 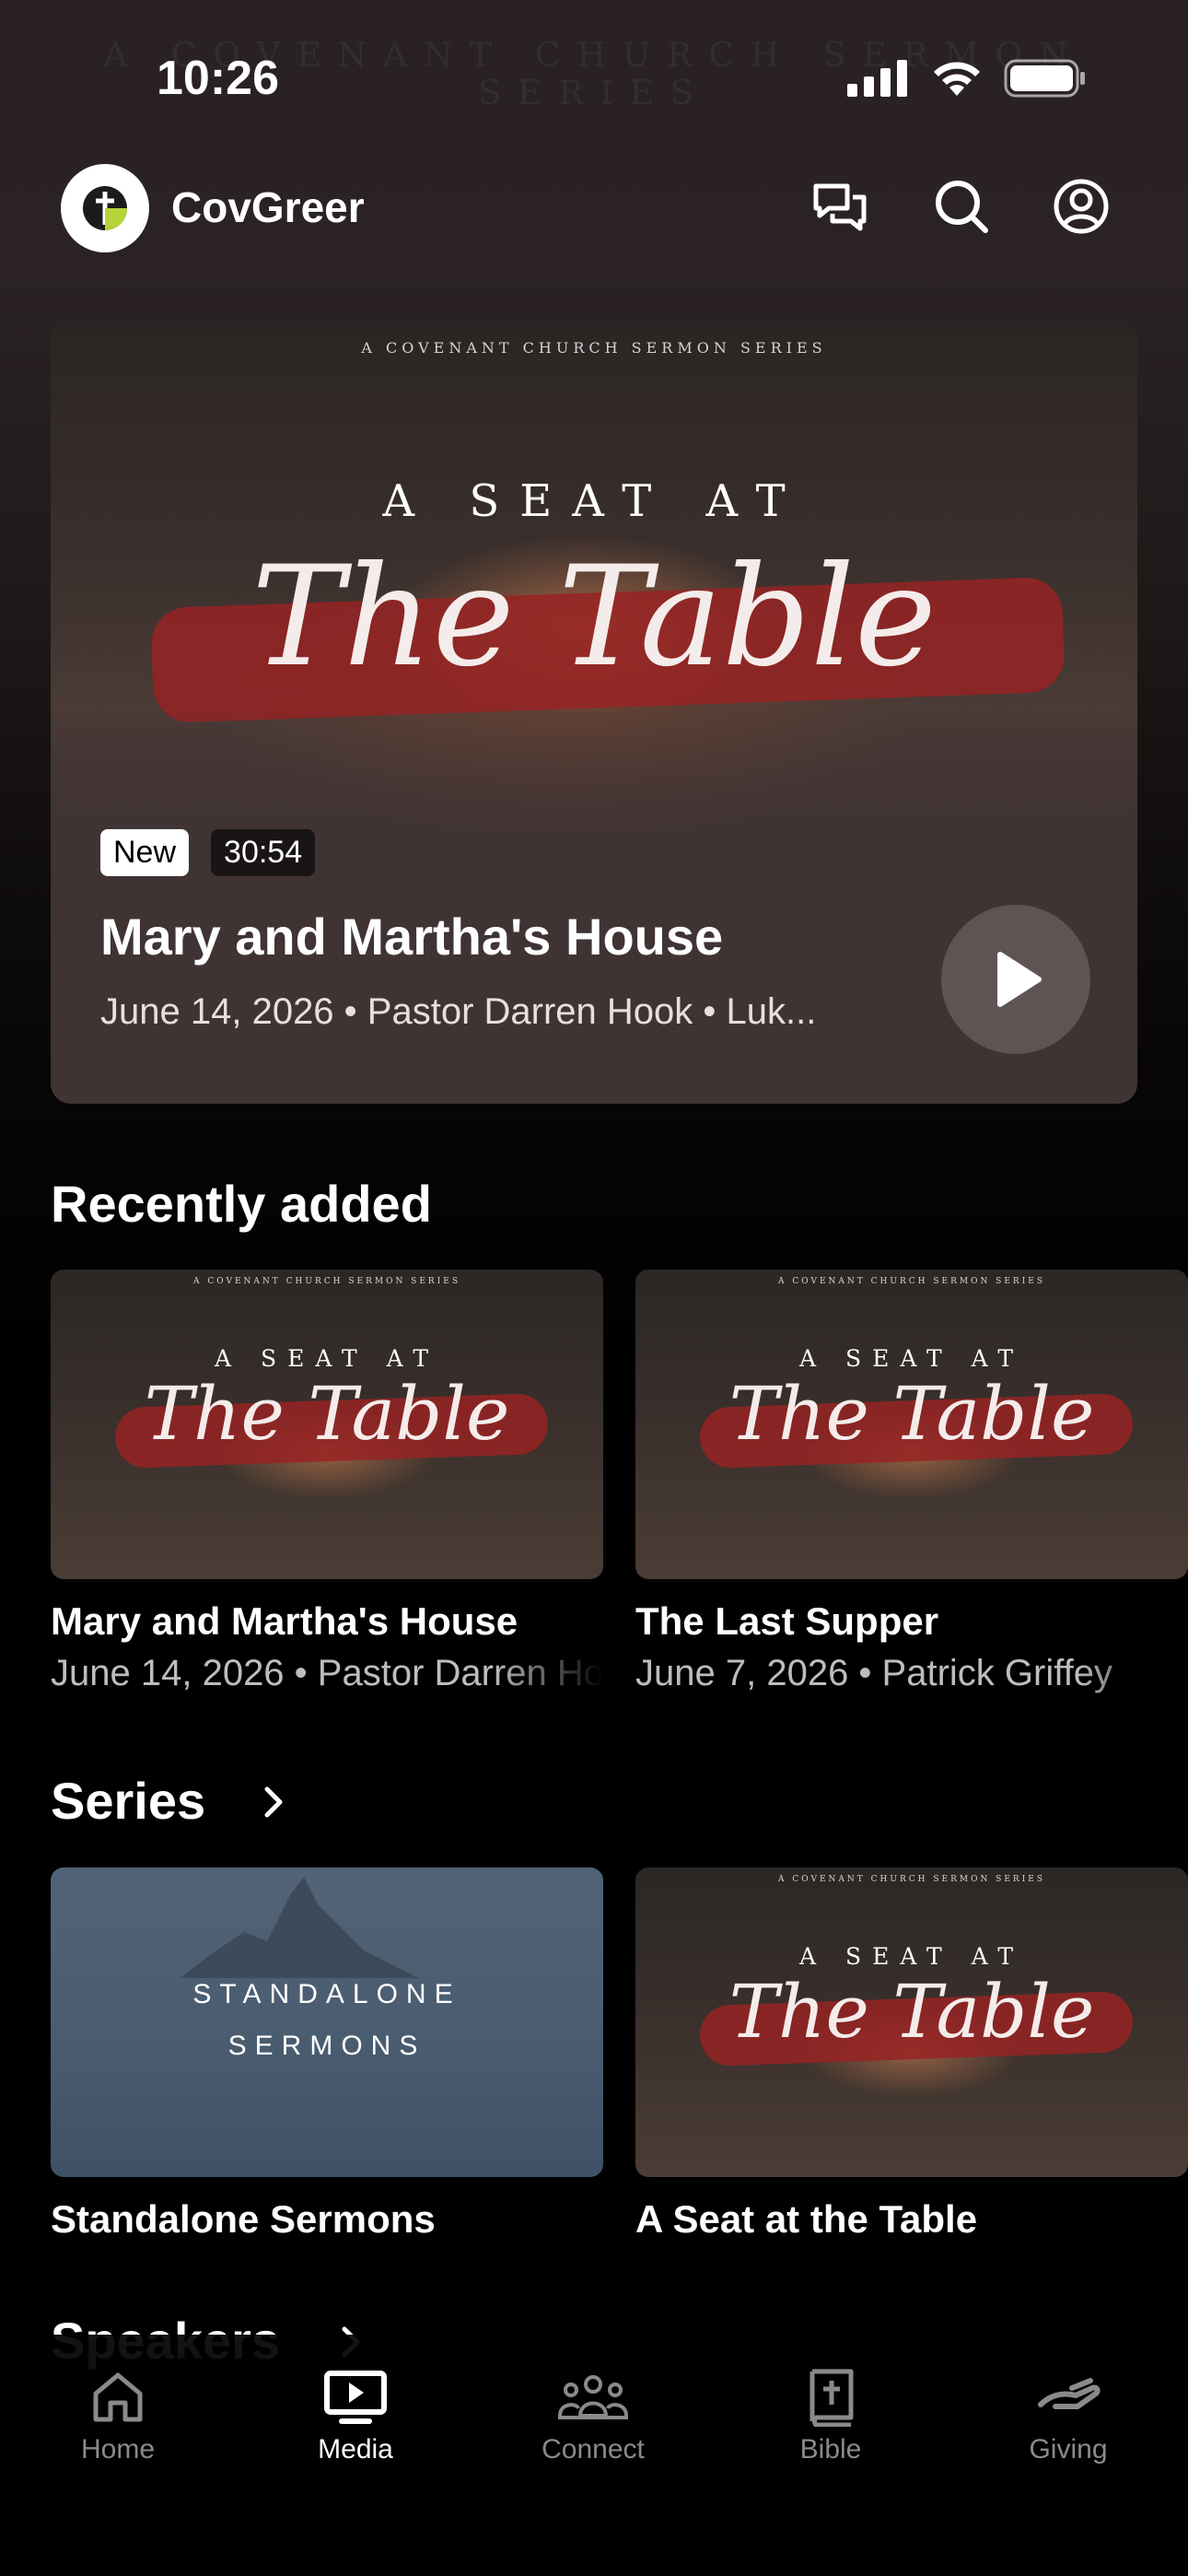 I want to click on new-badge: New, so click(x=145, y=852).